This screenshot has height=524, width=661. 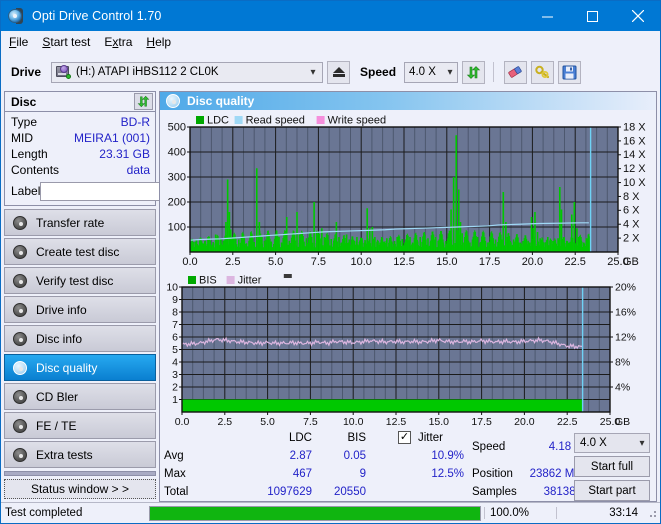 What do you see at coordinates (75, 280) in the screenshot?
I see `sidebar-item-label: Verify test disc` at bounding box center [75, 280].